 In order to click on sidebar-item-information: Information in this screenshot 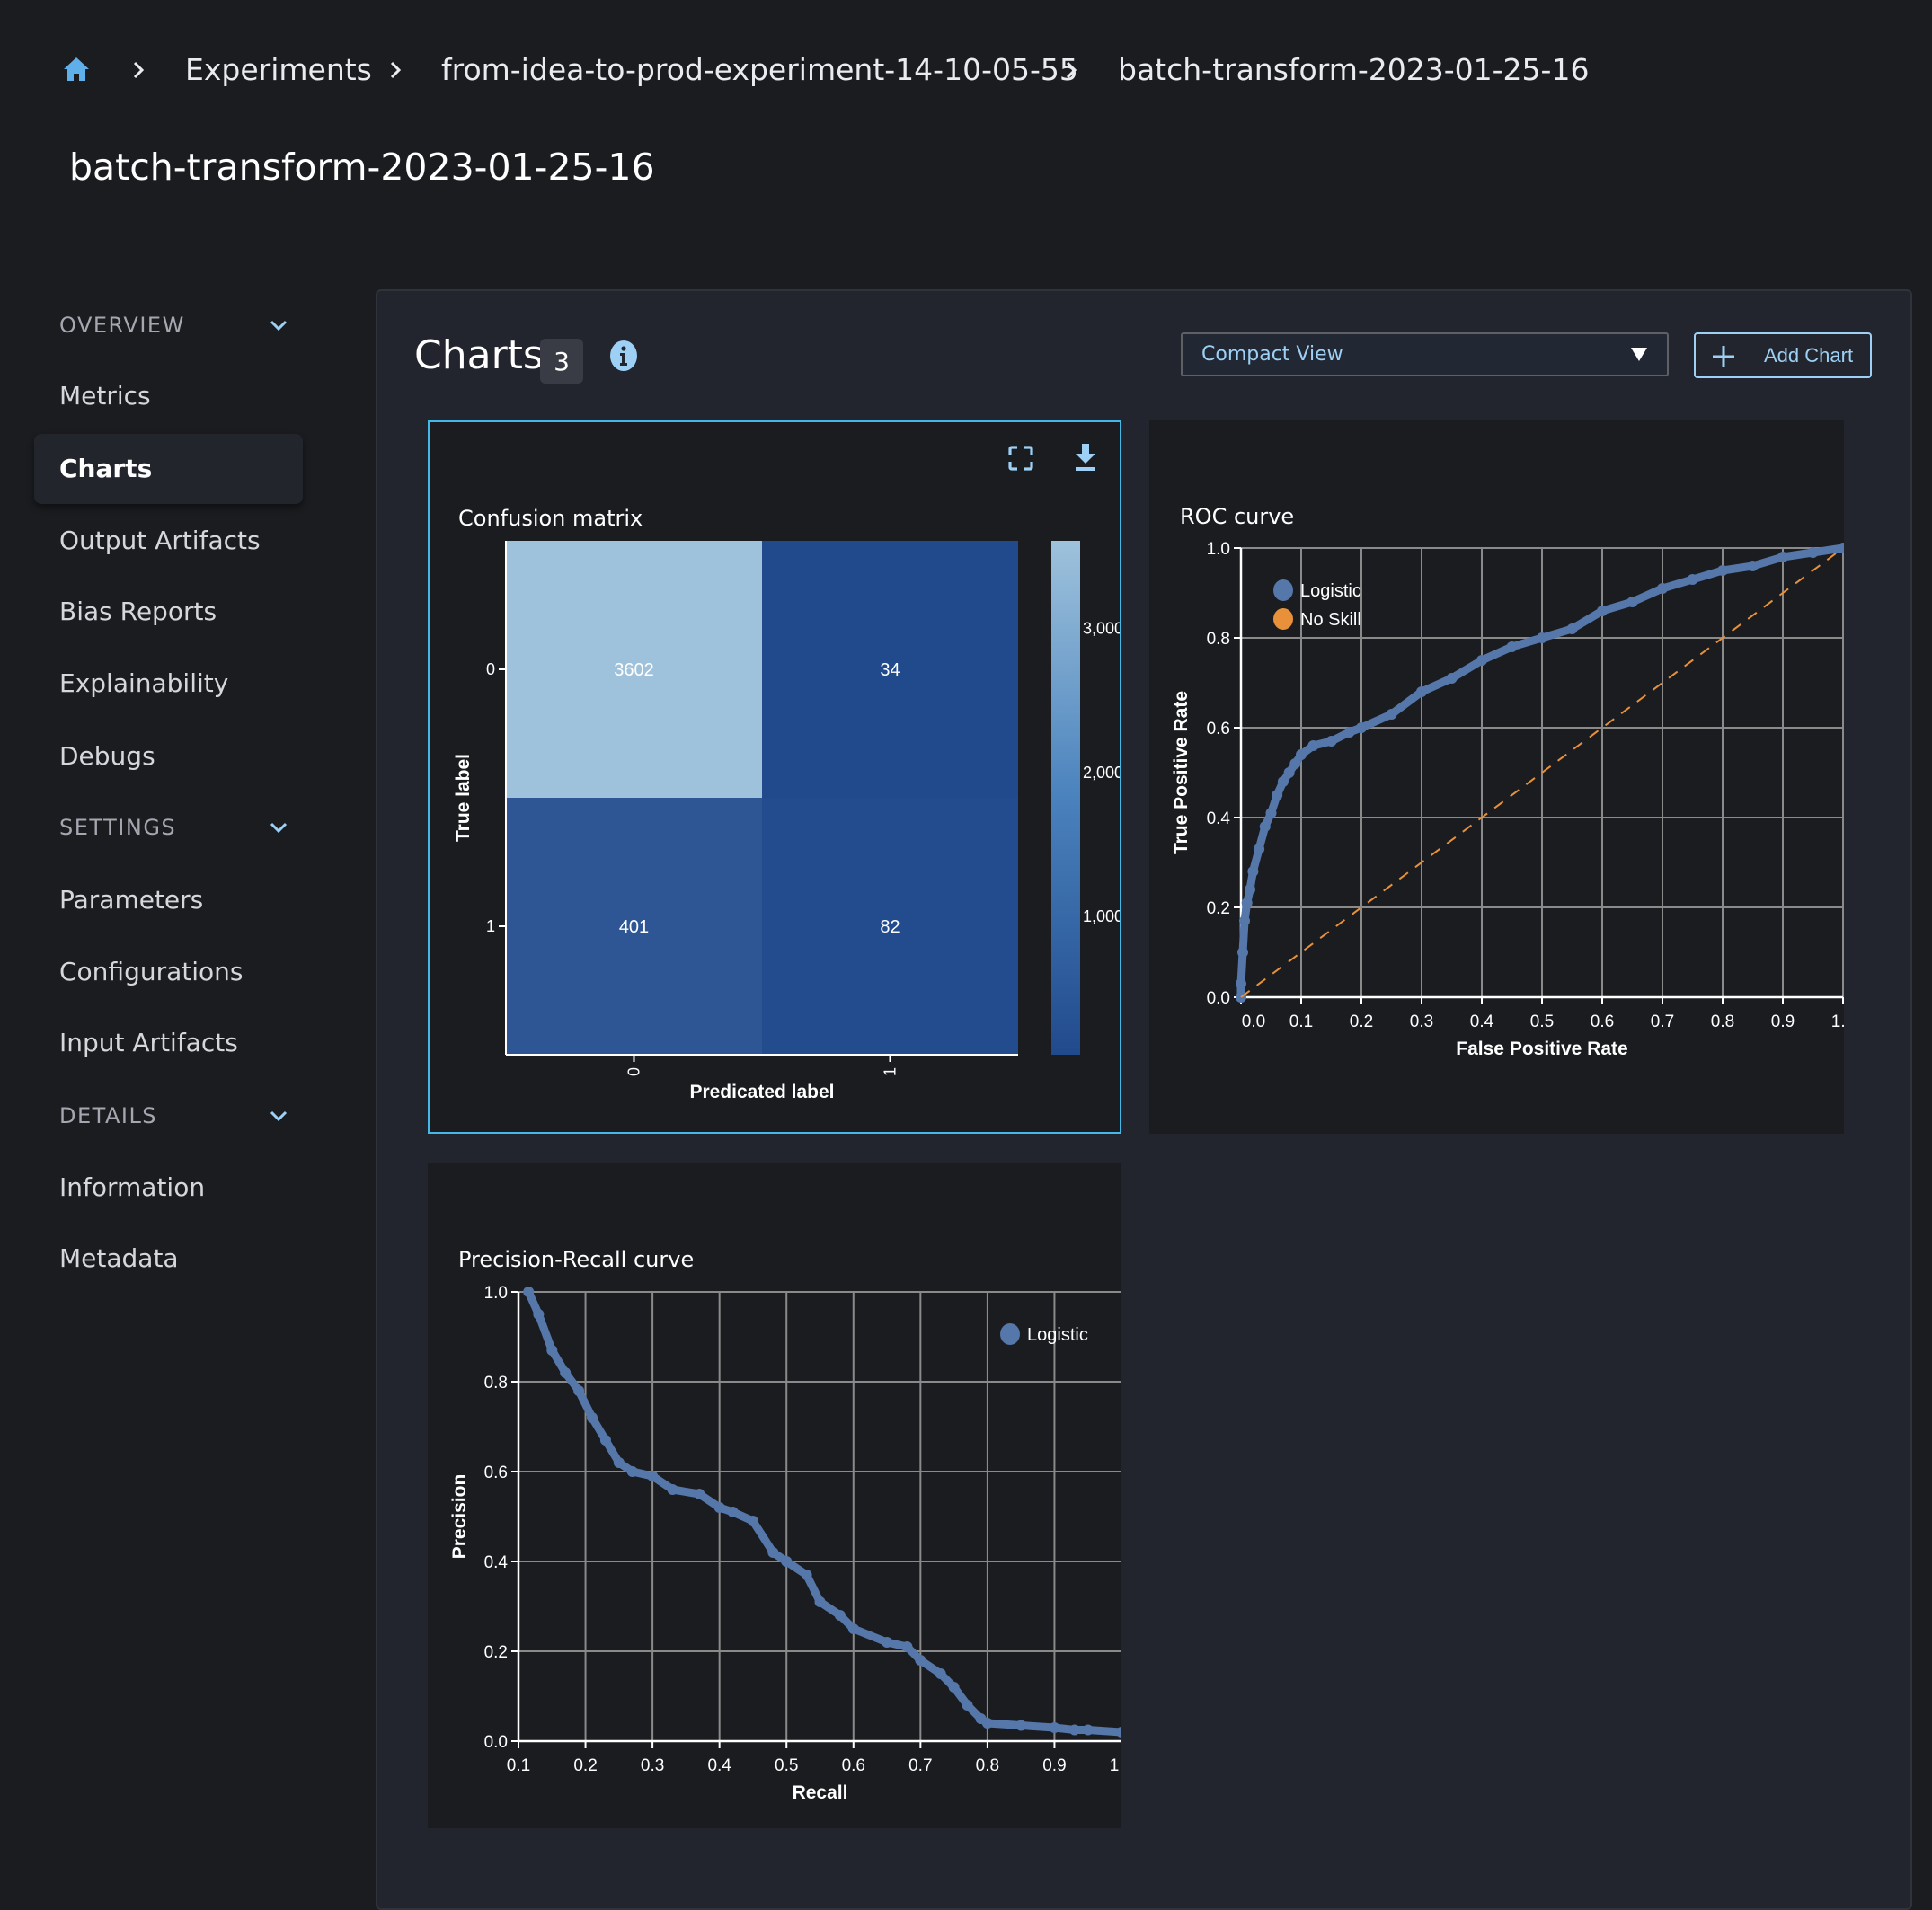, I will do `click(132, 1187)`.